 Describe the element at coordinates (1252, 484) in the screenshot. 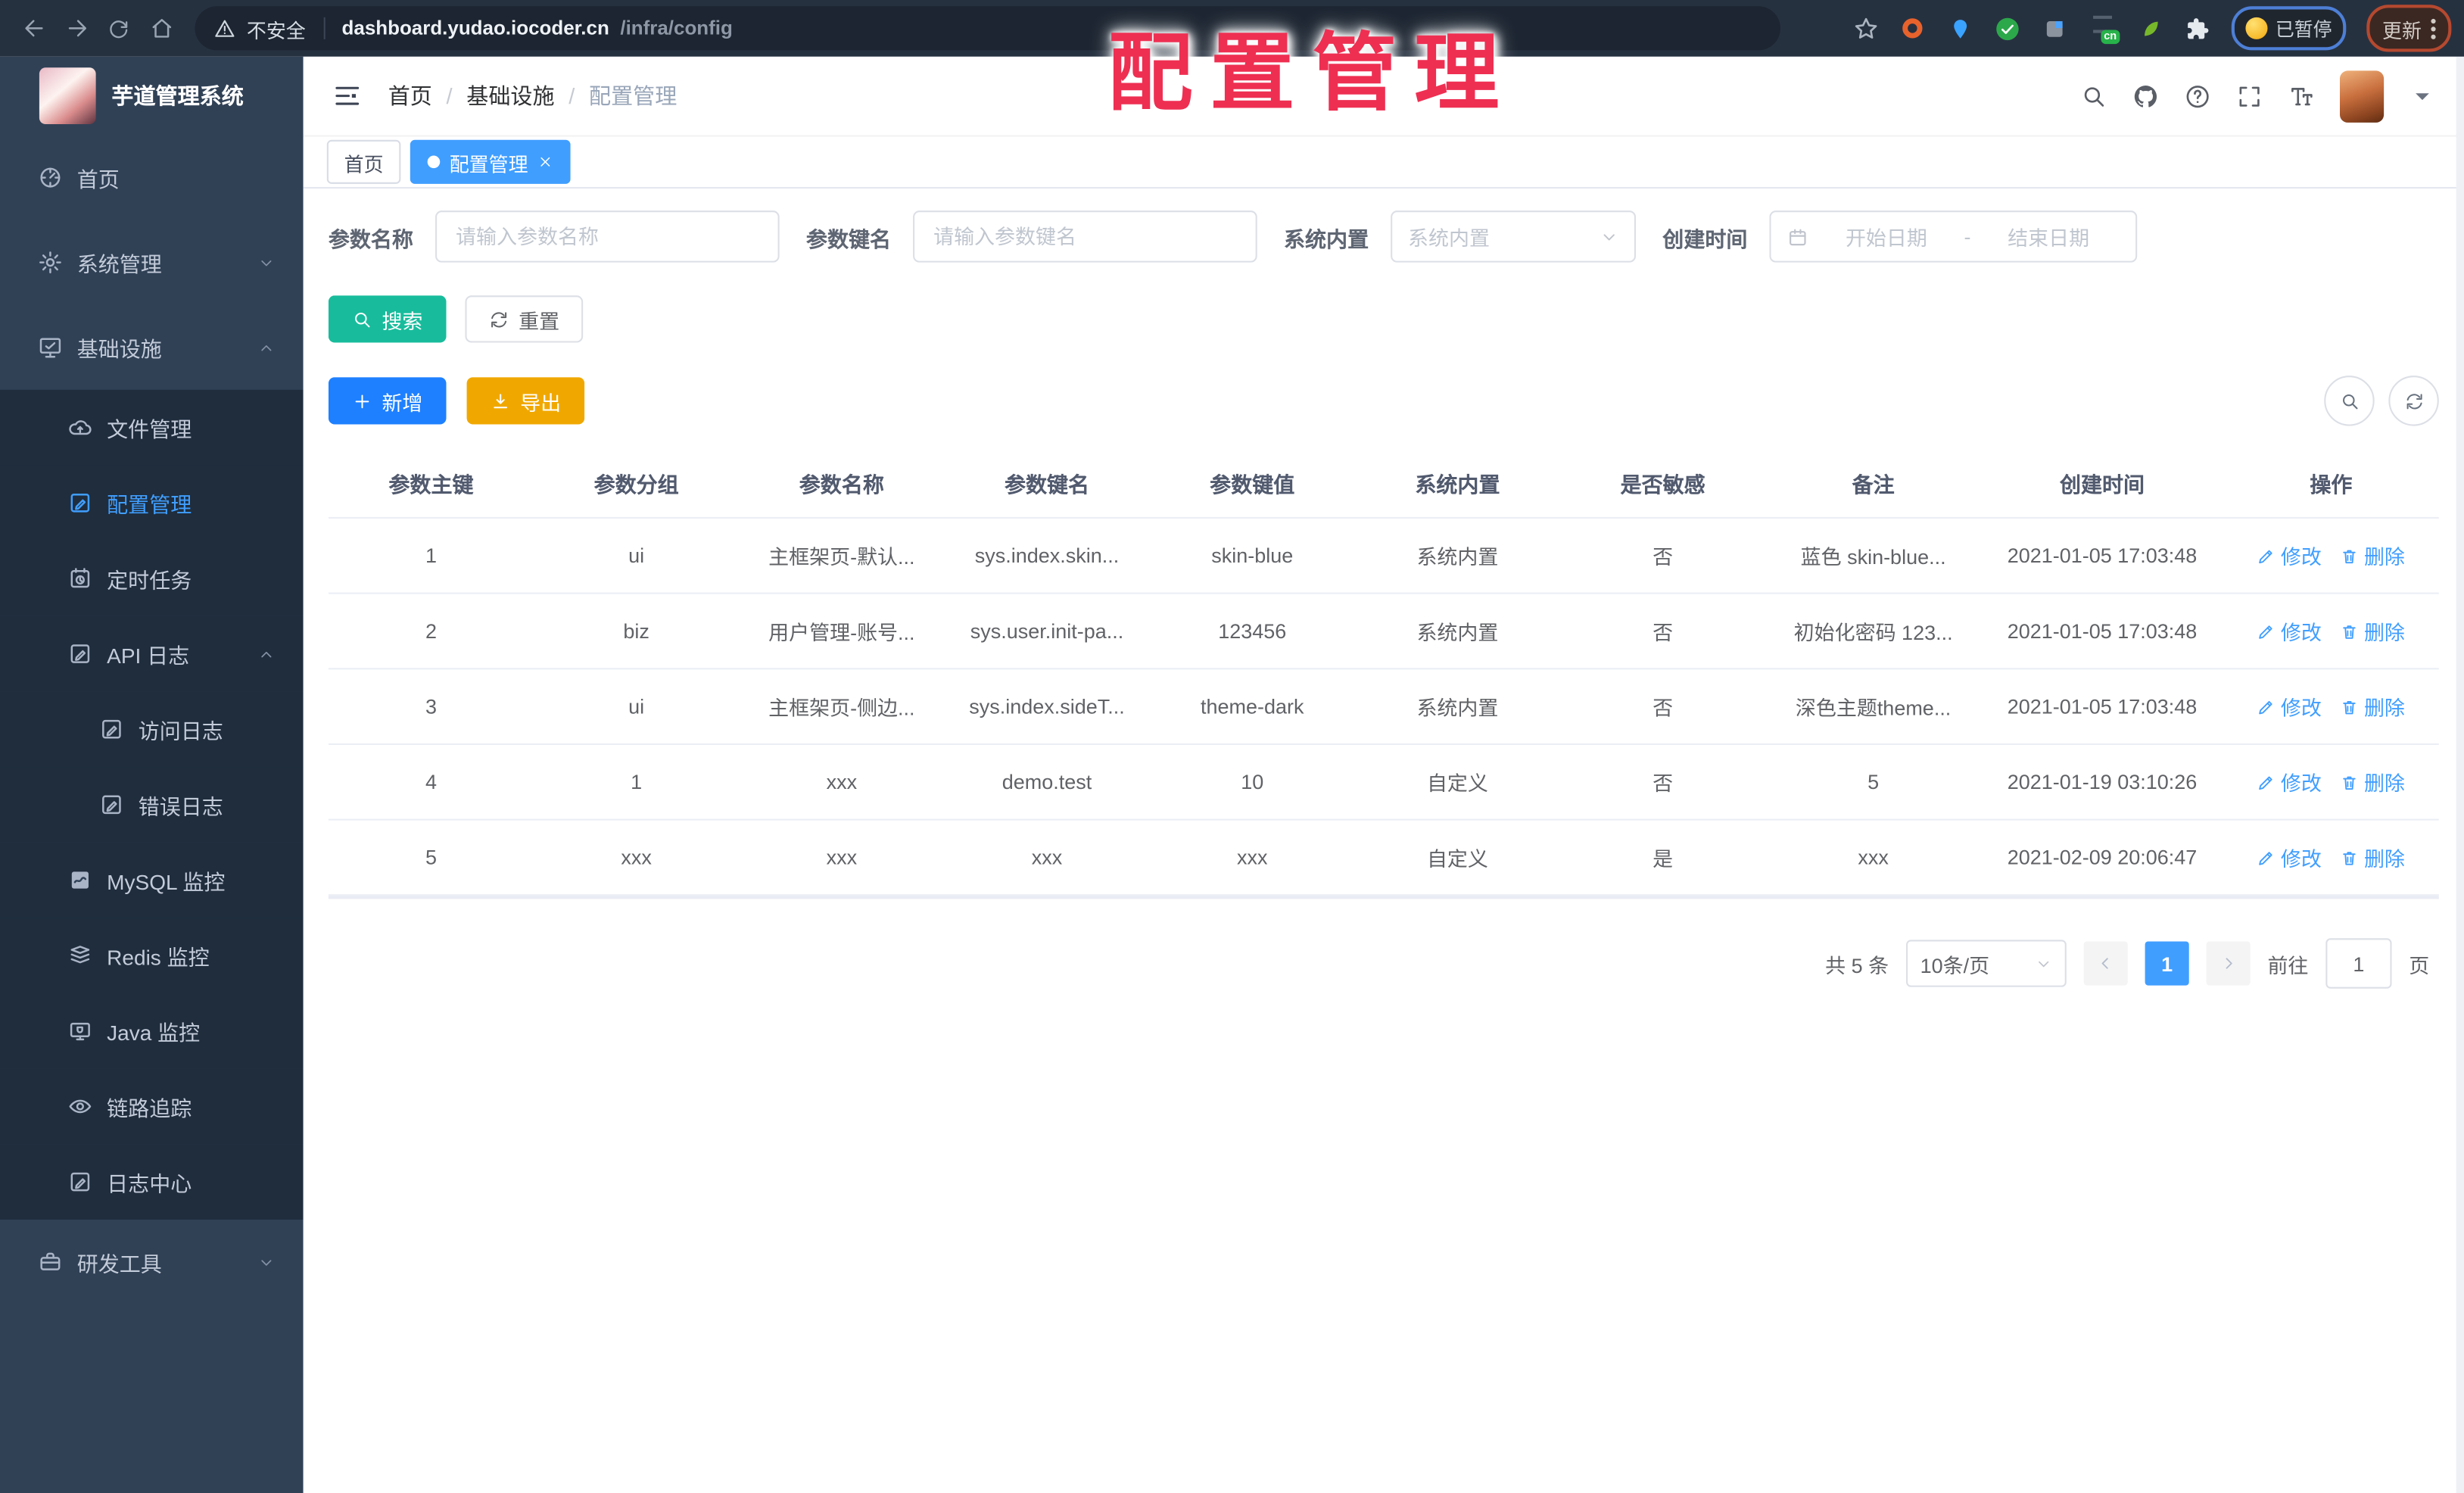

I see `column-header: 参数键值` at that location.